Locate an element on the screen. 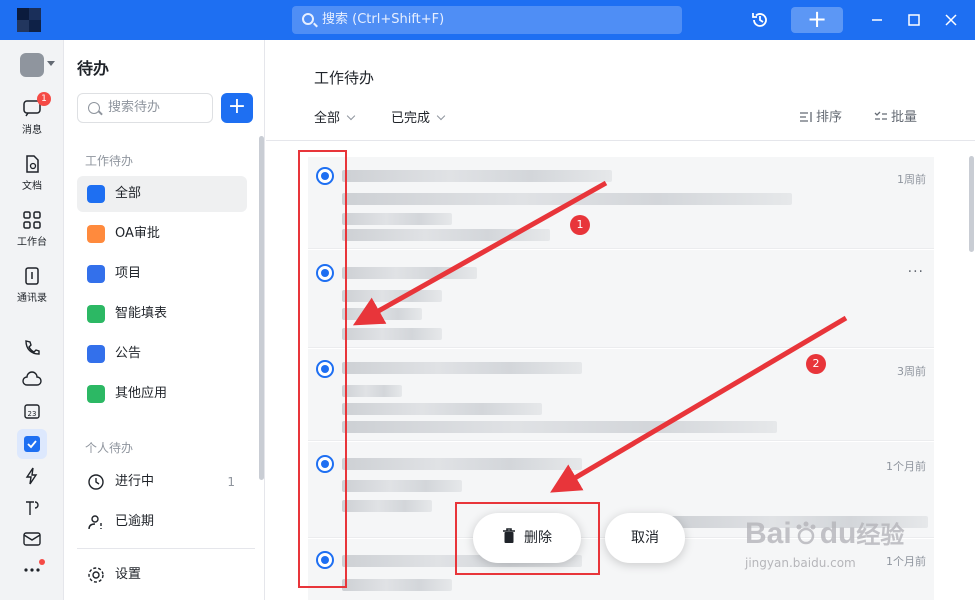 This screenshot has width=975, height=600. watermark-brand2: du is located at coordinates (838, 533).